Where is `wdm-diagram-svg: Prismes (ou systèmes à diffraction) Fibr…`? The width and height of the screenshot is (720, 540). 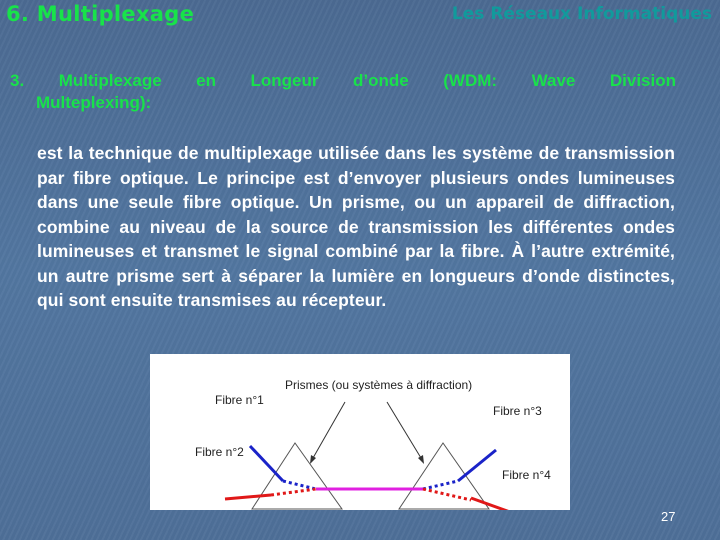 wdm-diagram-svg: Prismes (ou systèmes à diffraction) Fibr… is located at coordinates (373, 444).